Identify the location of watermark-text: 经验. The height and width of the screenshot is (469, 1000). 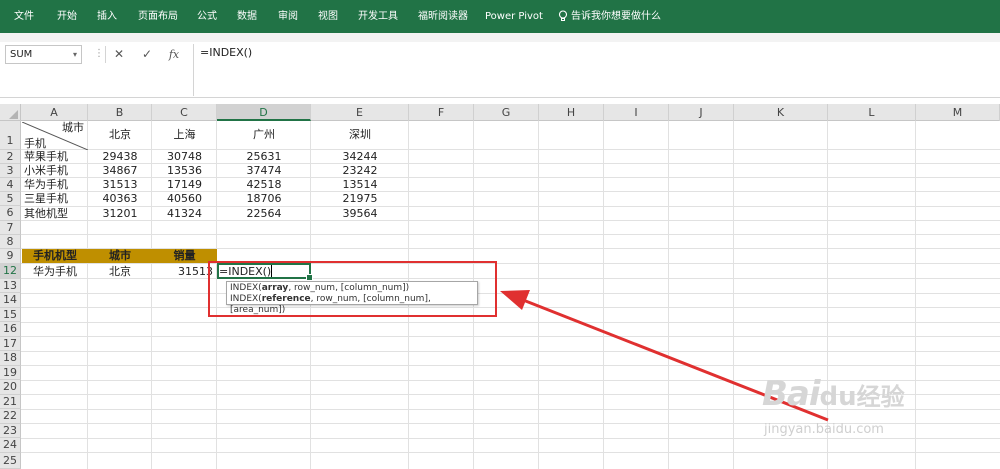
(880, 397).